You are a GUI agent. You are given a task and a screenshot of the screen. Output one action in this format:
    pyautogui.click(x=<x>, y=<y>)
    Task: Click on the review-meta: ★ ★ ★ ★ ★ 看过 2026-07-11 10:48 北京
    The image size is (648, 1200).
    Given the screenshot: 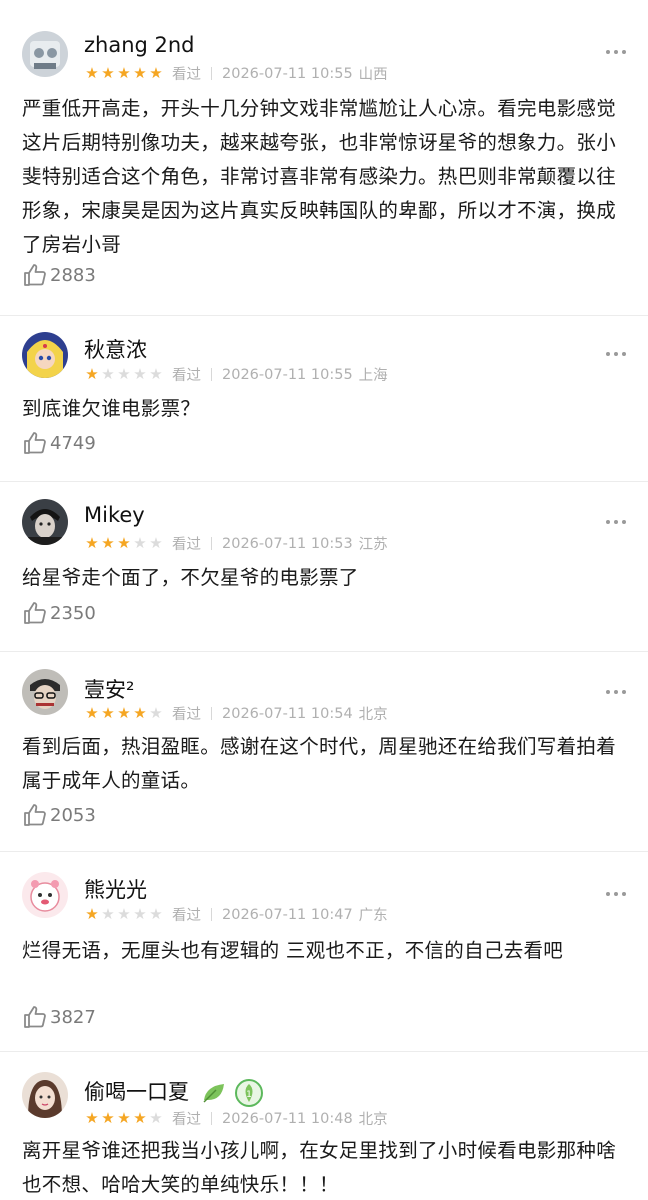 What is the action you would take?
    pyautogui.click(x=235, y=1118)
    